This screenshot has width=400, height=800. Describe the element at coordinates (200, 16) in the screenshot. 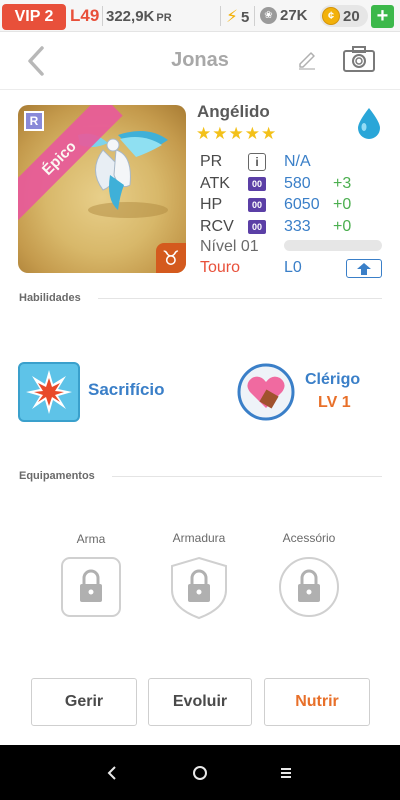

I see `resource-bar: VIP 2 L49 322,9K PR ⚡ 5 ❀ 27K ¢ 20 +` at that location.